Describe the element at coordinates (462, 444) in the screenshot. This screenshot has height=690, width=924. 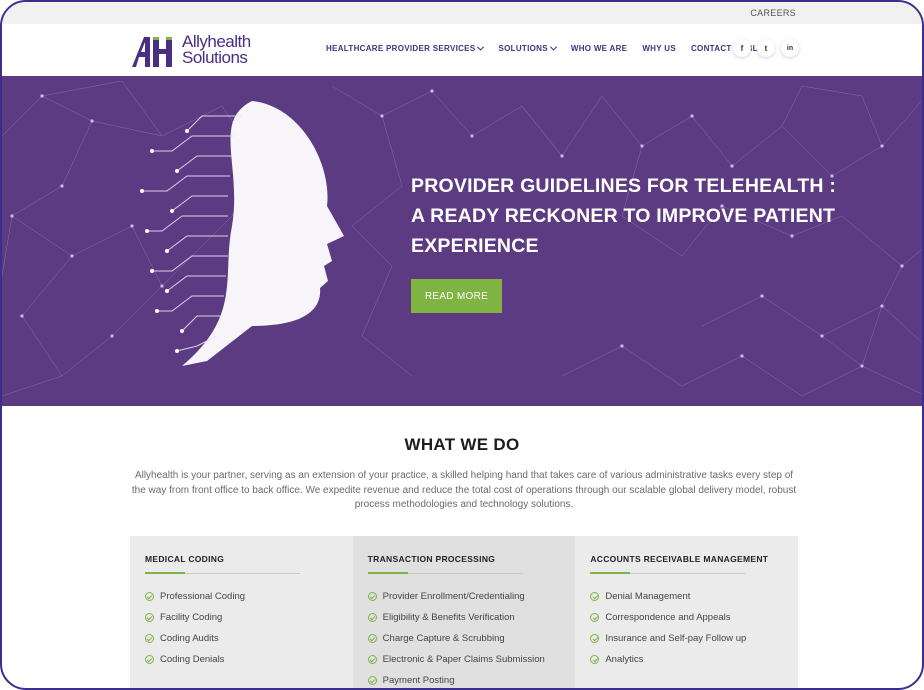
I see `what-we-do-title: WHAT WE DO` at that location.